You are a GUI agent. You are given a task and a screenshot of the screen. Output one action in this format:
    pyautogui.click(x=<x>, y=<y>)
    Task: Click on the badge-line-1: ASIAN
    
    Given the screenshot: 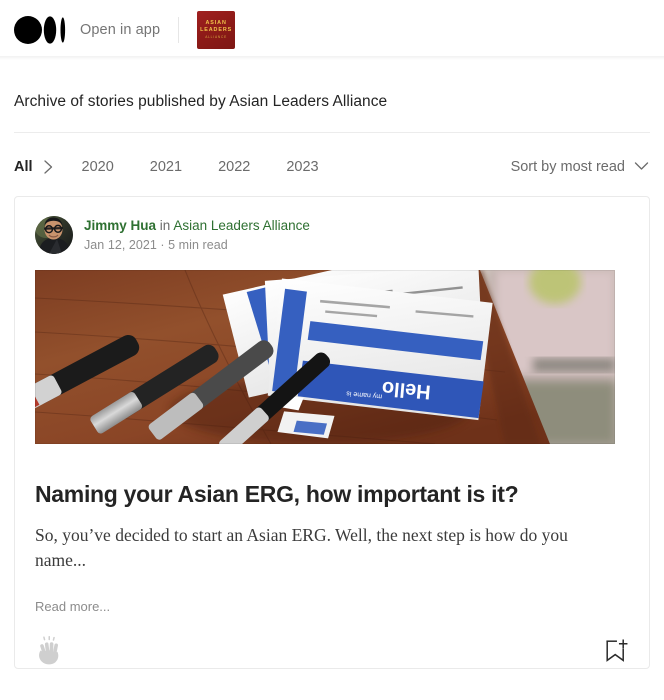 What is the action you would take?
    pyautogui.click(x=216, y=23)
    